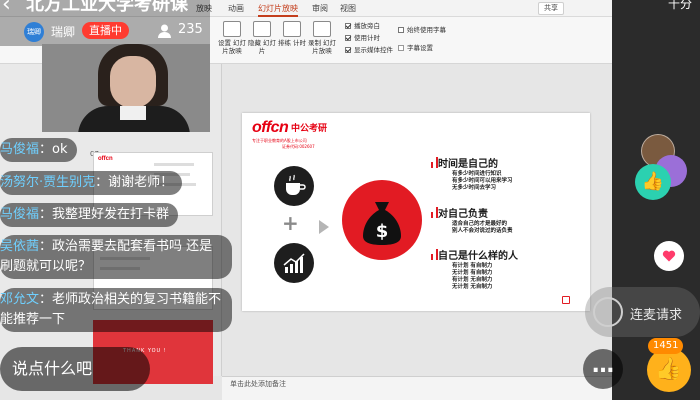  What do you see at coordinates (262, 47) in the screenshot?
I see `hide-slide-label: 隐藏 幻灯片` at bounding box center [262, 47].